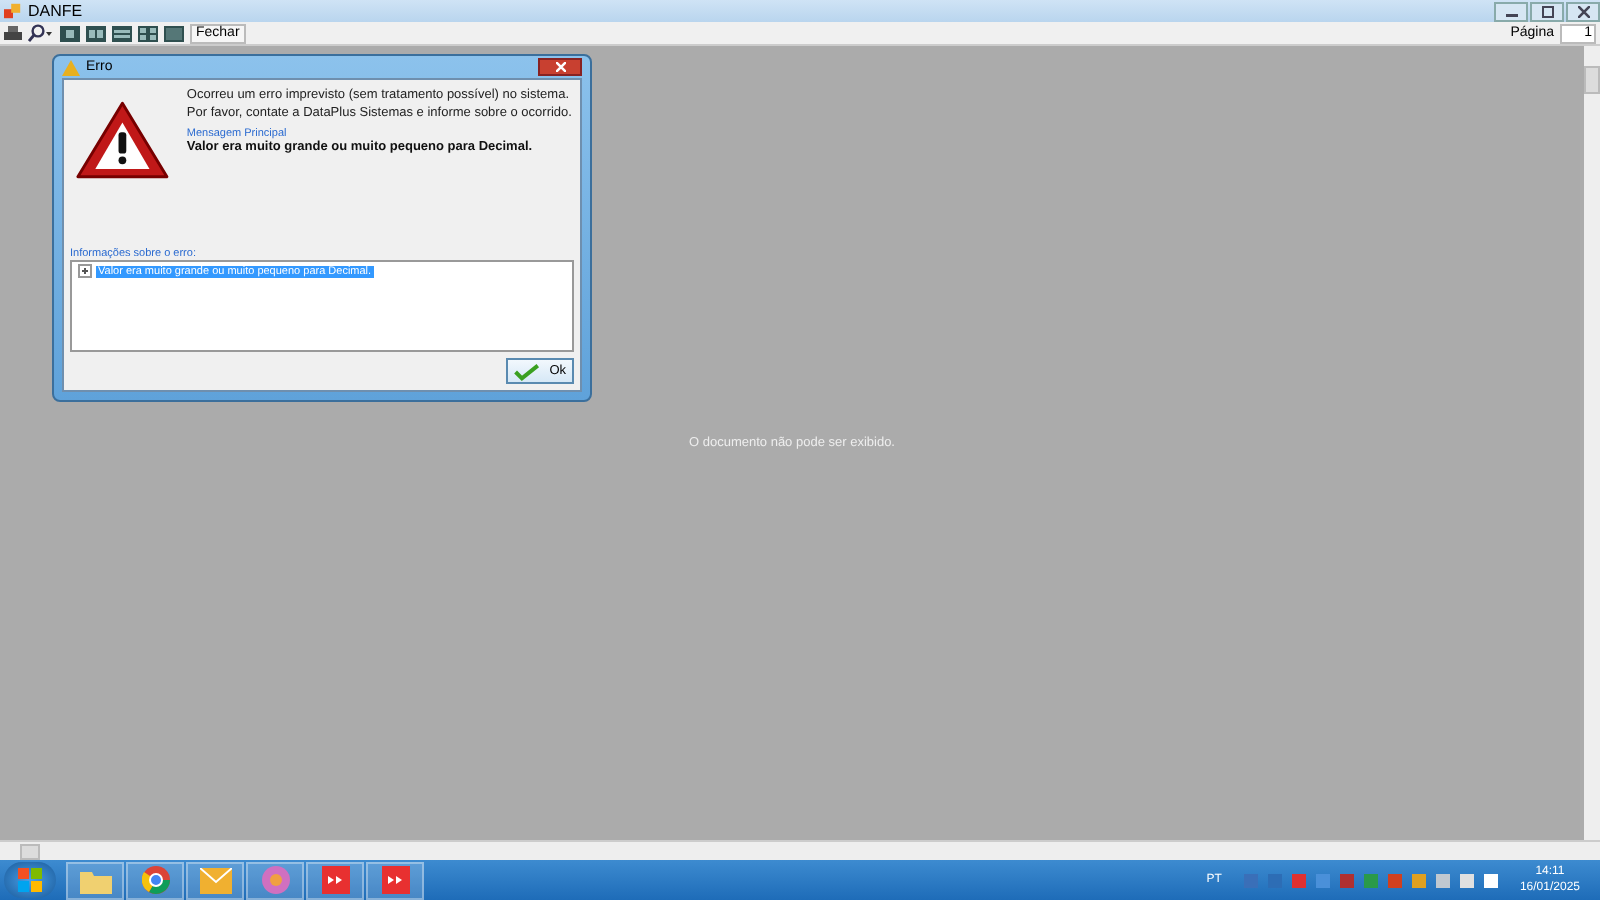 The width and height of the screenshot is (1600, 900). I want to click on windows-logo-icon, so click(30, 880).